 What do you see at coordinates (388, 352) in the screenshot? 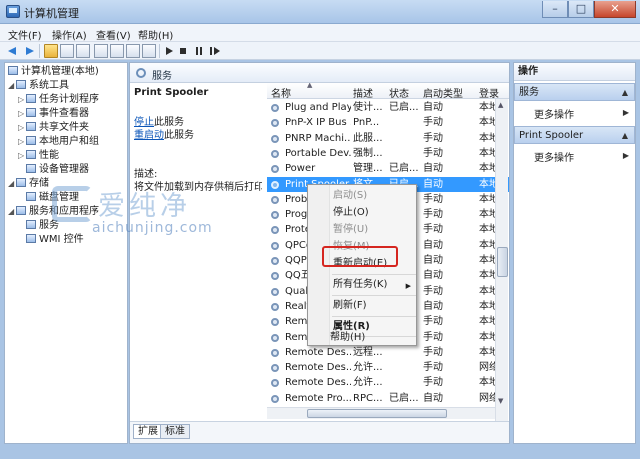
I see `table-row: Remote Des... 远程... 手动 本地` at bounding box center [388, 352].